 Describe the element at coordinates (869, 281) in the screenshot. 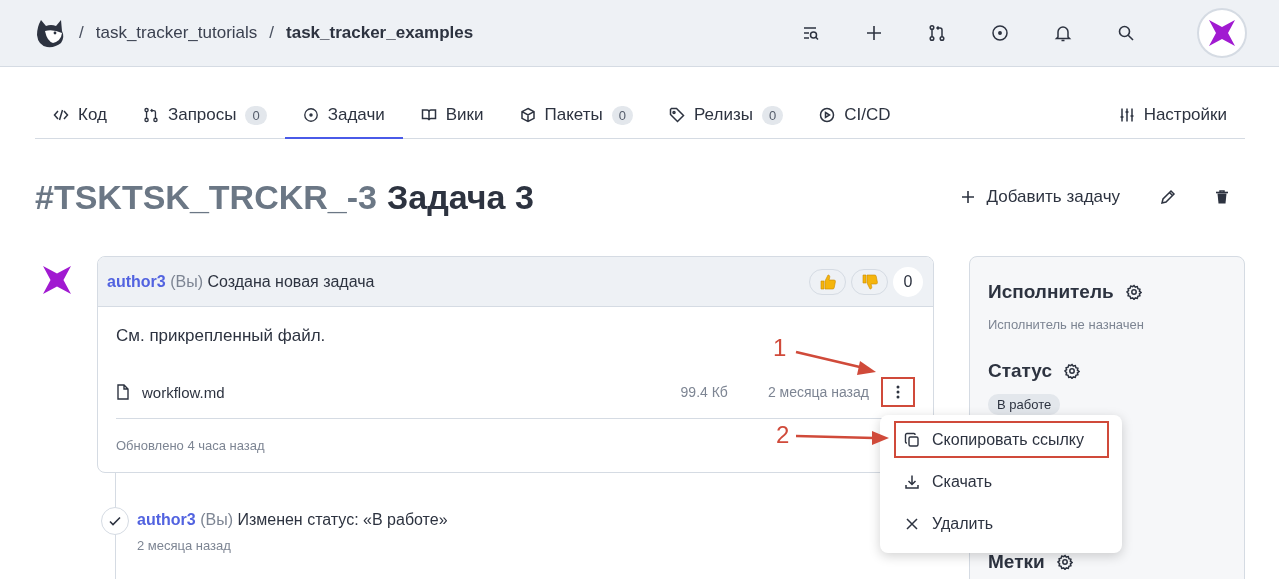

I see `thumbs-down-icon` at that location.